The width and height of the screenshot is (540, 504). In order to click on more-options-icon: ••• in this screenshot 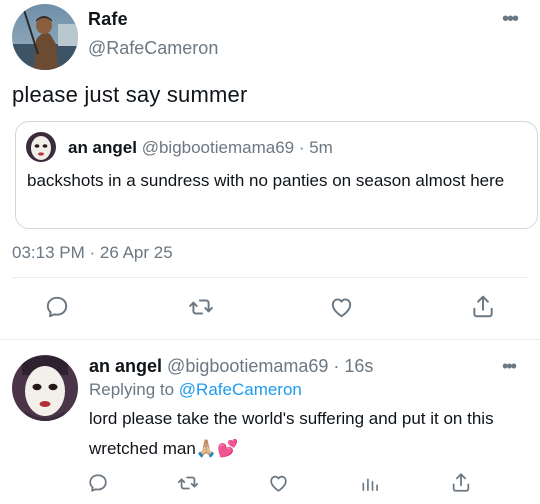, I will do `click(510, 19)`.